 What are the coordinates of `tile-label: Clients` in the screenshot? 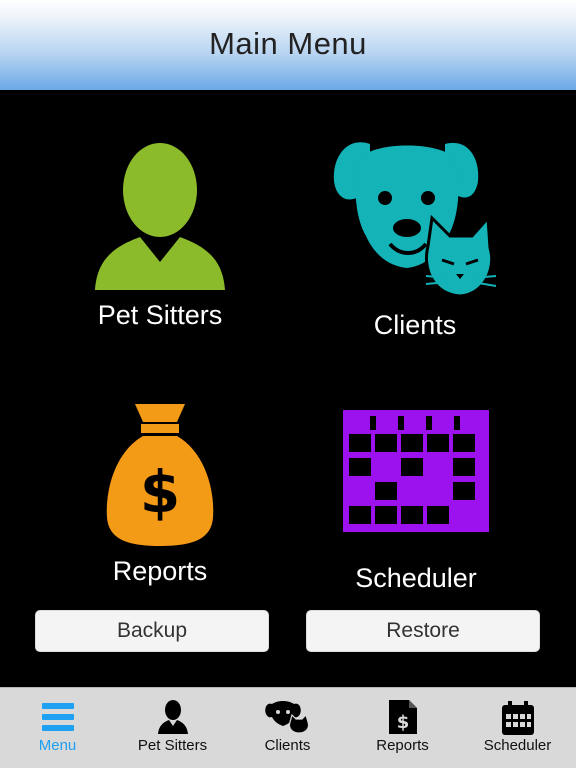 It's located at (415, 325).